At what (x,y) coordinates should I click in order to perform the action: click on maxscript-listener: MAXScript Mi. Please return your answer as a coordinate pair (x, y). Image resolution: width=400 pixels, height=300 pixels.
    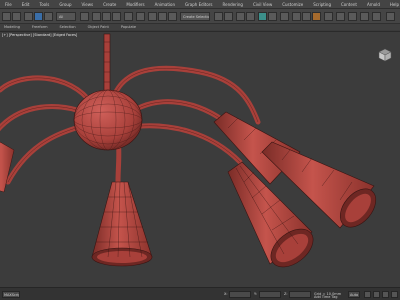
    Looking at the image, I should click on (11, 294).